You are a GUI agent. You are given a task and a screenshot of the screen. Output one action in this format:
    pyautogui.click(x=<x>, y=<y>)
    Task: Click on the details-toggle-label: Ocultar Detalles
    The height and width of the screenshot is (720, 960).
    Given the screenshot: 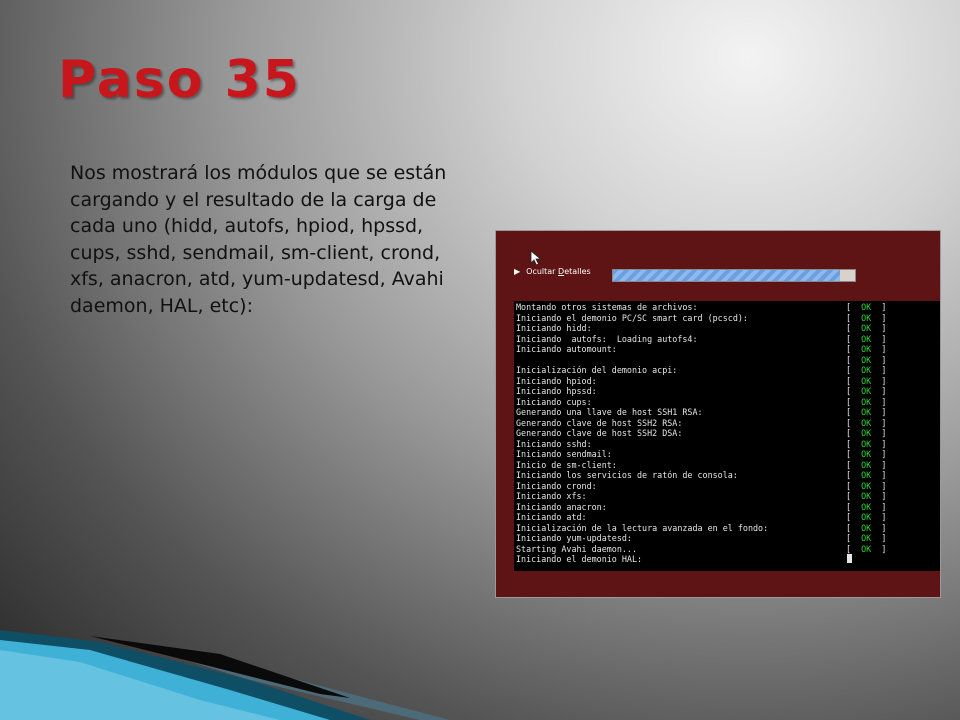 What is the action you would take?
    pyautogui.click(x=558, y=271)
    